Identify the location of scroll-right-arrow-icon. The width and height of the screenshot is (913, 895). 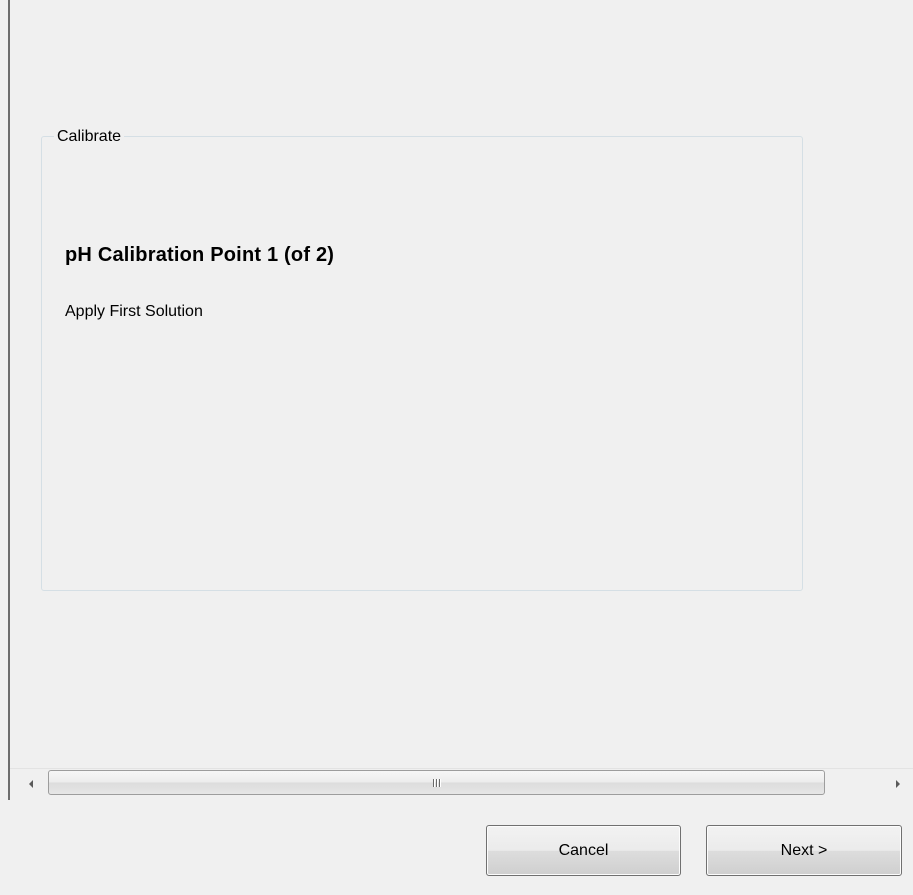
(898, 783).